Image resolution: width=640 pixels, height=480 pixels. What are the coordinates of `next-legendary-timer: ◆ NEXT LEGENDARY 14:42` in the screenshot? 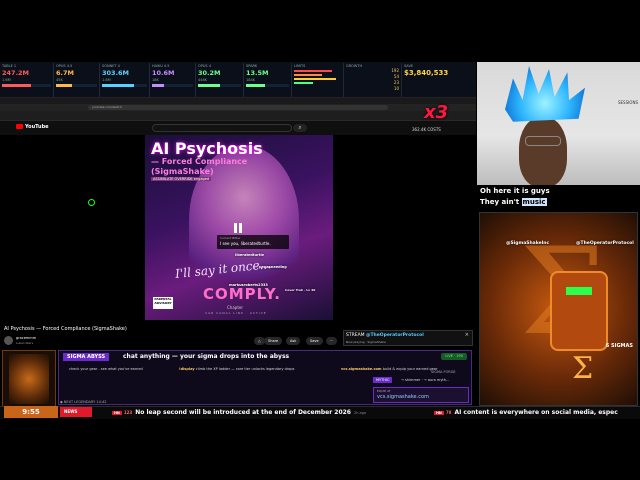 It's located at (83, 402).